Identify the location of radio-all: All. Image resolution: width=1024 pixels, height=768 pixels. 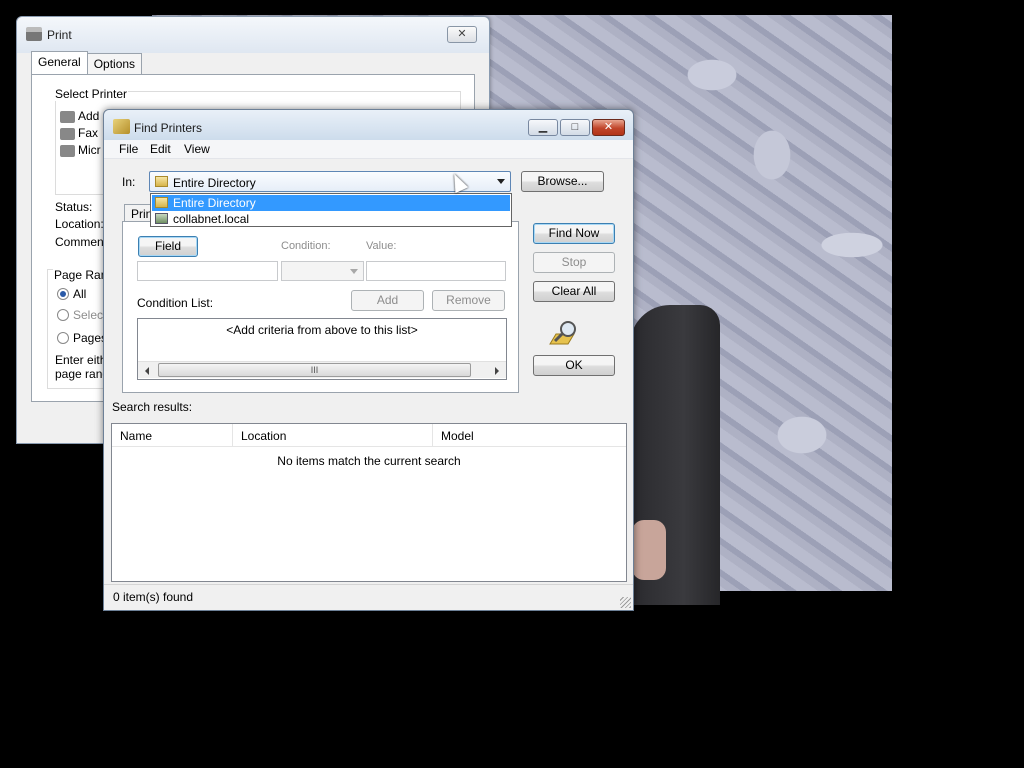
(71, 294).